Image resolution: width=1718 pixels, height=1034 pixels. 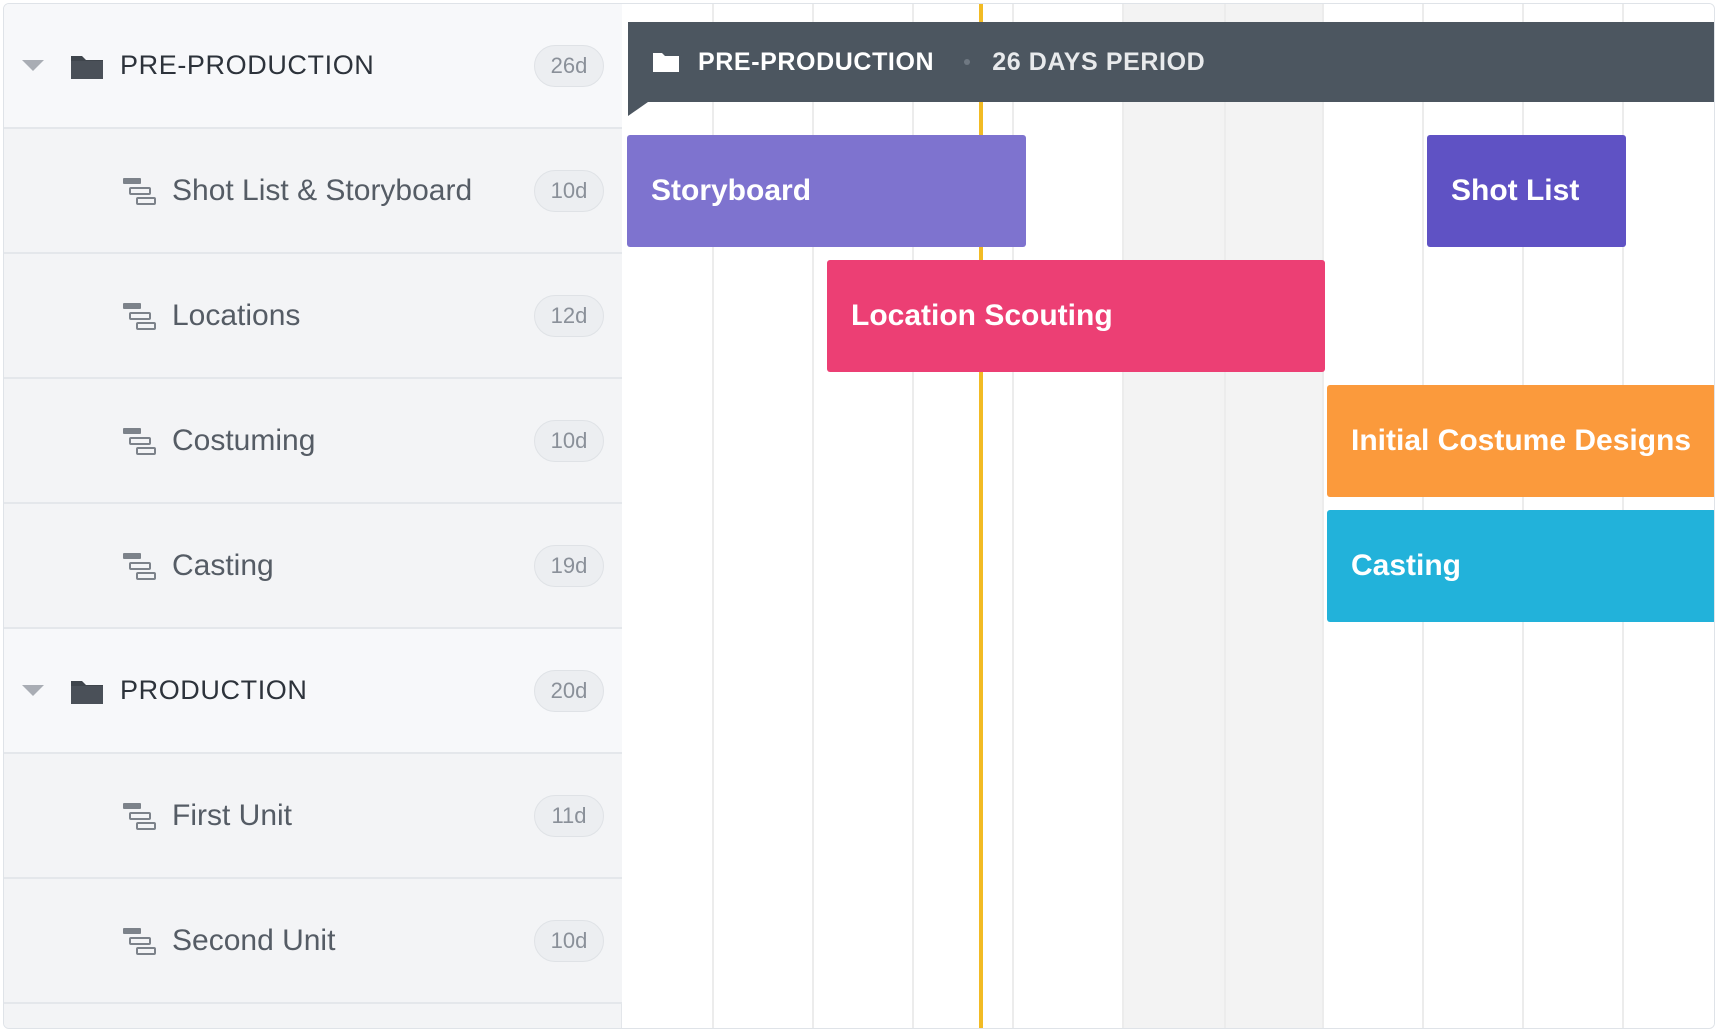 I want to click on task-label: Casting, so click(x=223, y=565).